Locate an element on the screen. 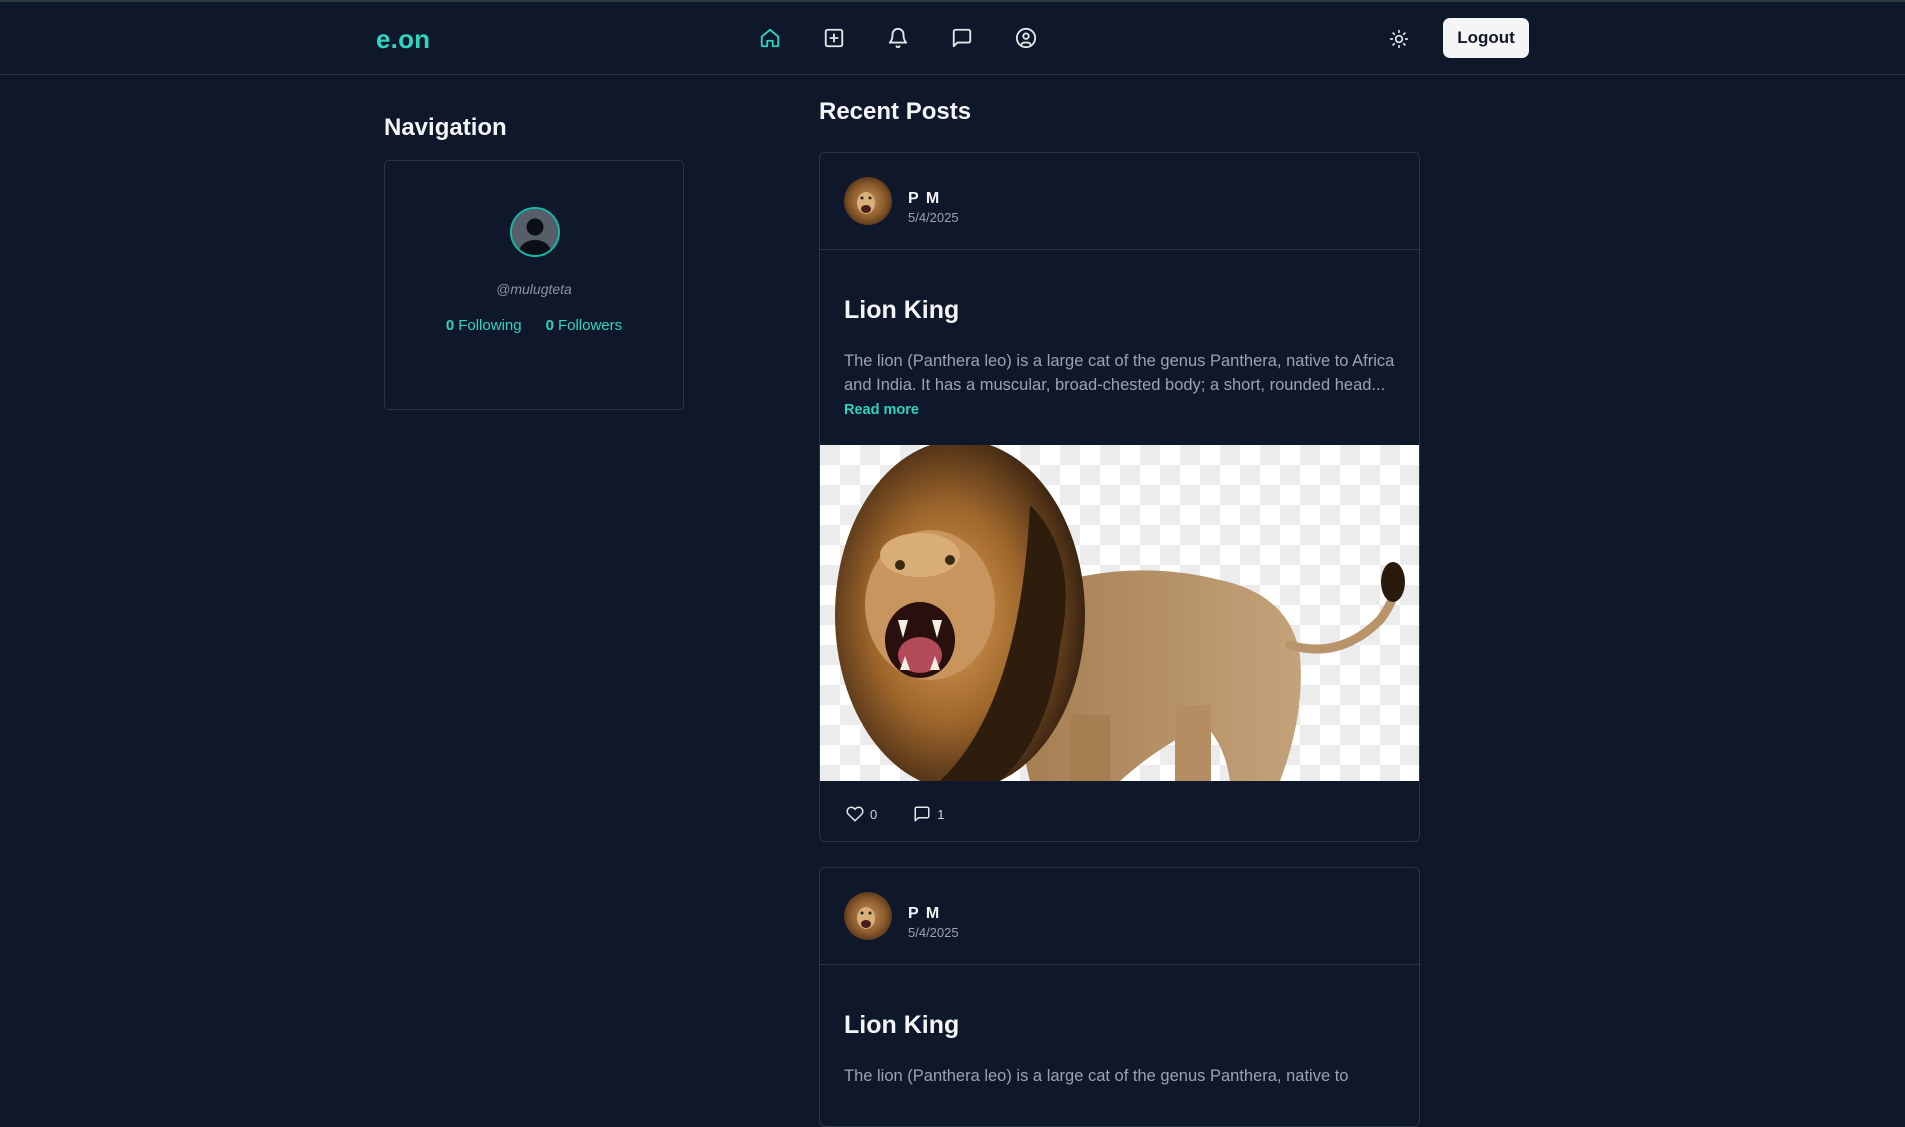 This screenshot has width=1905, height=1127. read-more-link: Read more is located at coordinates (881, 410).